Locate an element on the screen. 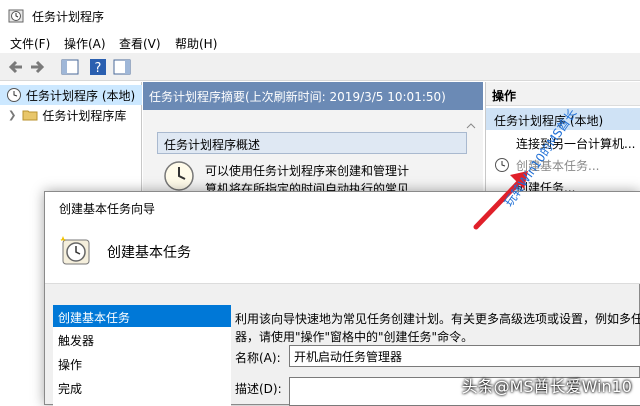  back-arrow-icon is located at coordinates (16, 67).